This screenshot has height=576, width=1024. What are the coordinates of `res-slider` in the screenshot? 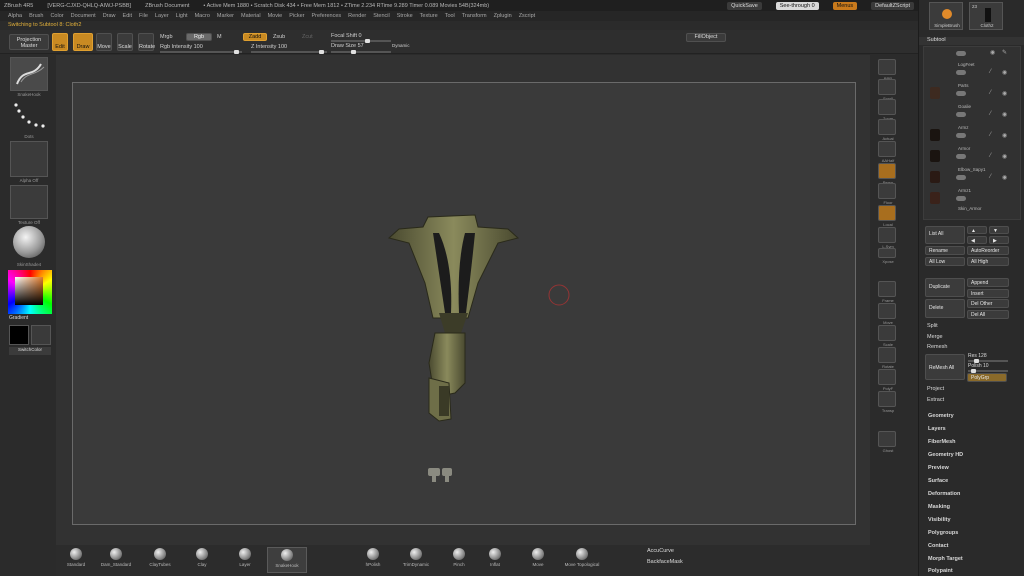 It's located at (988, 361).